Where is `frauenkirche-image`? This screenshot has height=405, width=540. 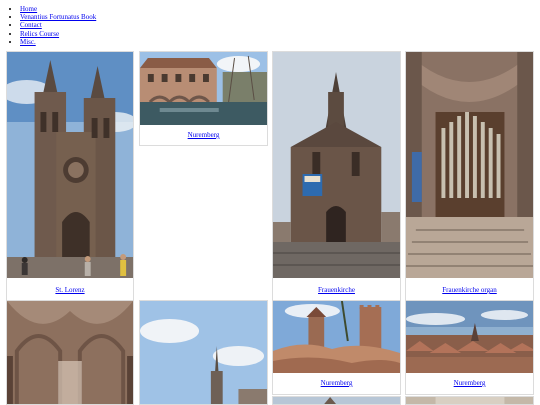
frauenkirche-image is located at coordinates (336, 165).